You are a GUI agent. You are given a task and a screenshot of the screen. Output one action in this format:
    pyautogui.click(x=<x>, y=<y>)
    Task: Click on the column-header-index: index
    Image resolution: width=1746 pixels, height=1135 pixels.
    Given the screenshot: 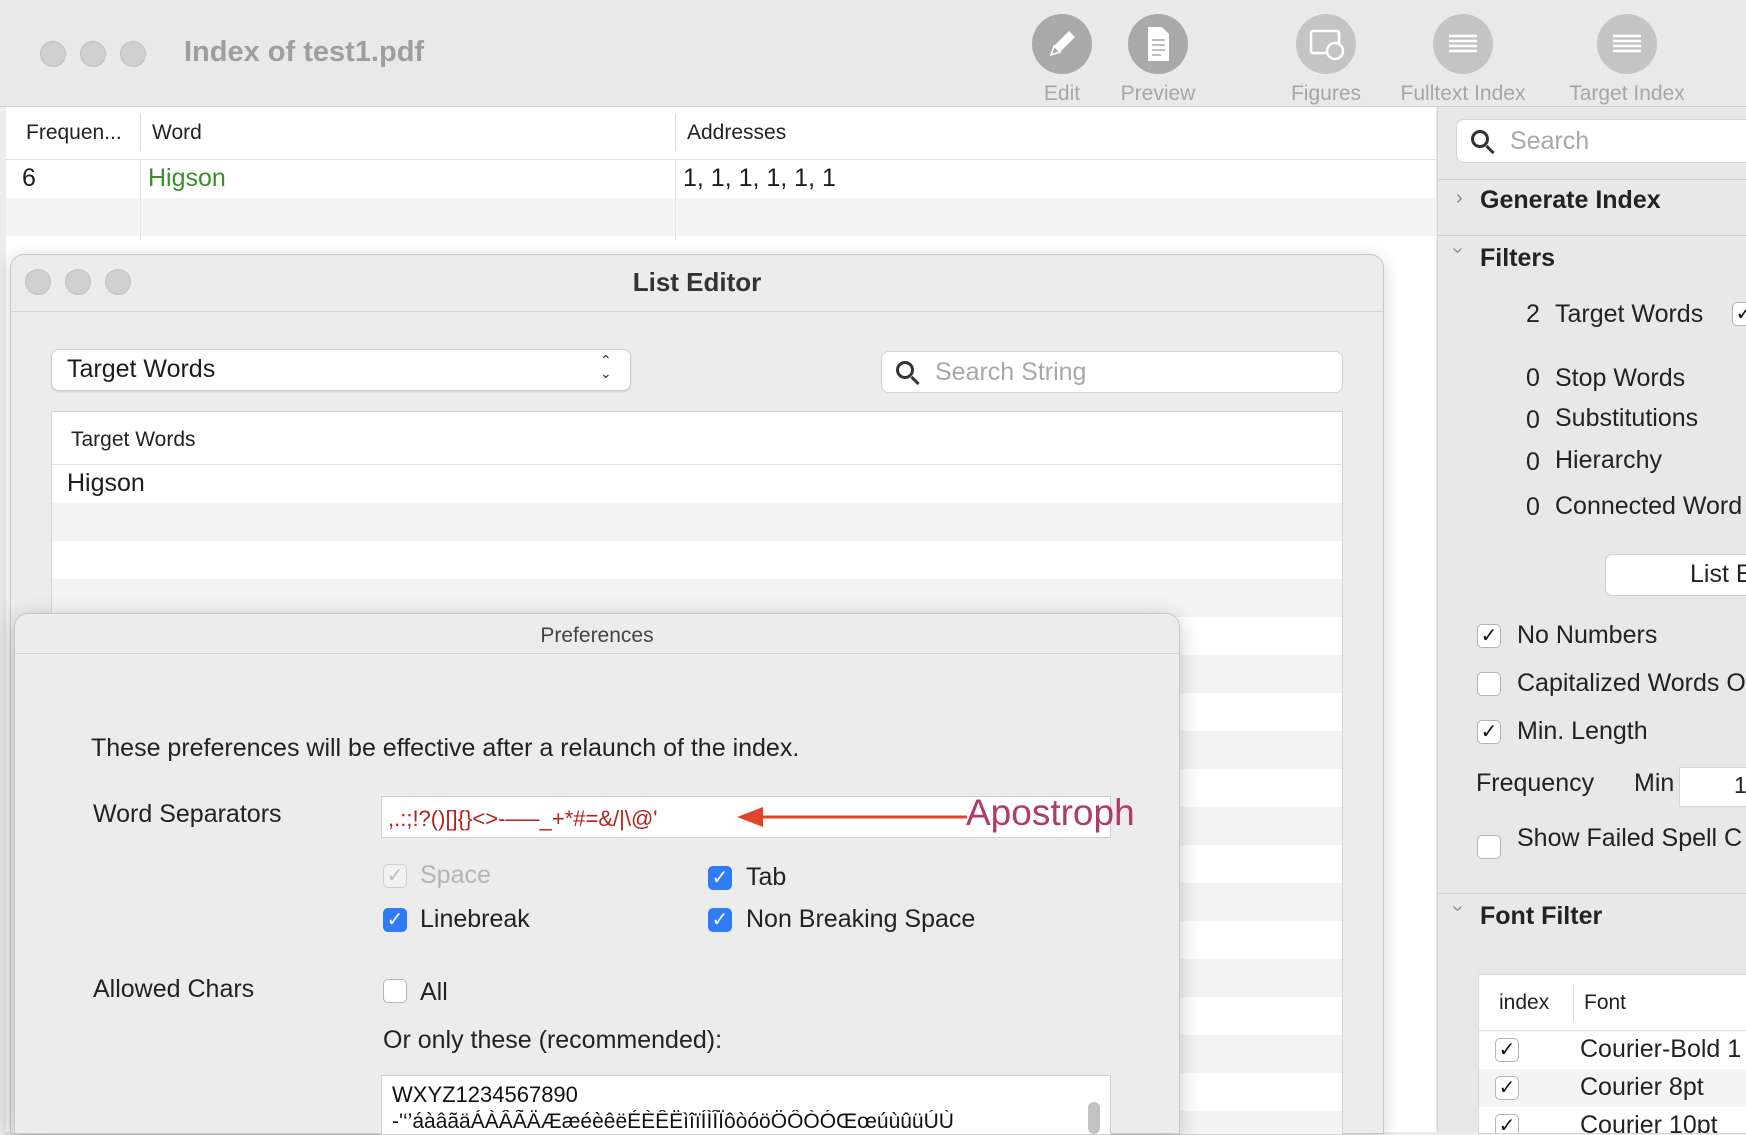 What is the action you would take?
    pyautogui.click(x=1524, y=1003)
    